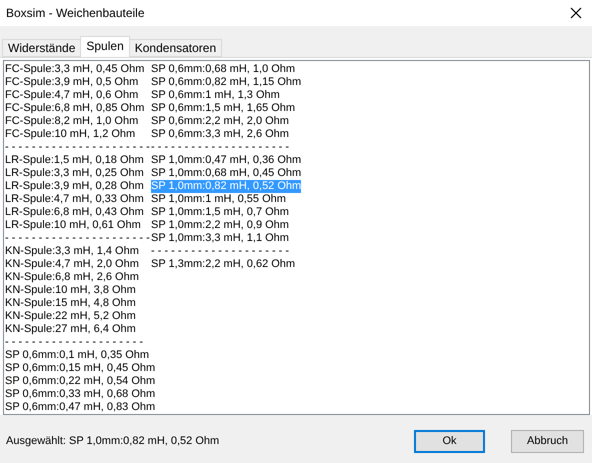 The image size is (592, 463). I want to click on list-item: SP 0,6mm:1,5 mH, 1,65 Ohm, so click(223, 108).